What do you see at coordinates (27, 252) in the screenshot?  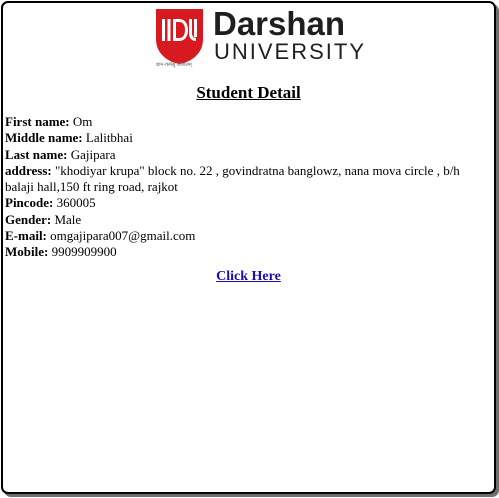 I see `field-label: Mobile:` at bounding box center [27, 252].